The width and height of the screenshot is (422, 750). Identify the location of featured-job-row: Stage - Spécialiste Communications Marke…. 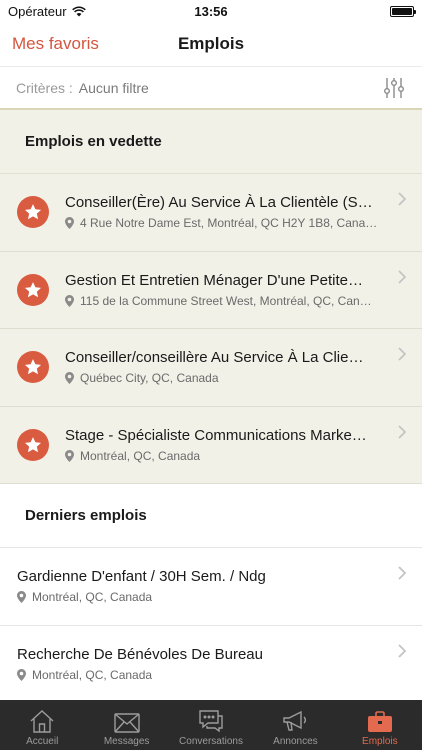
(211, 445).